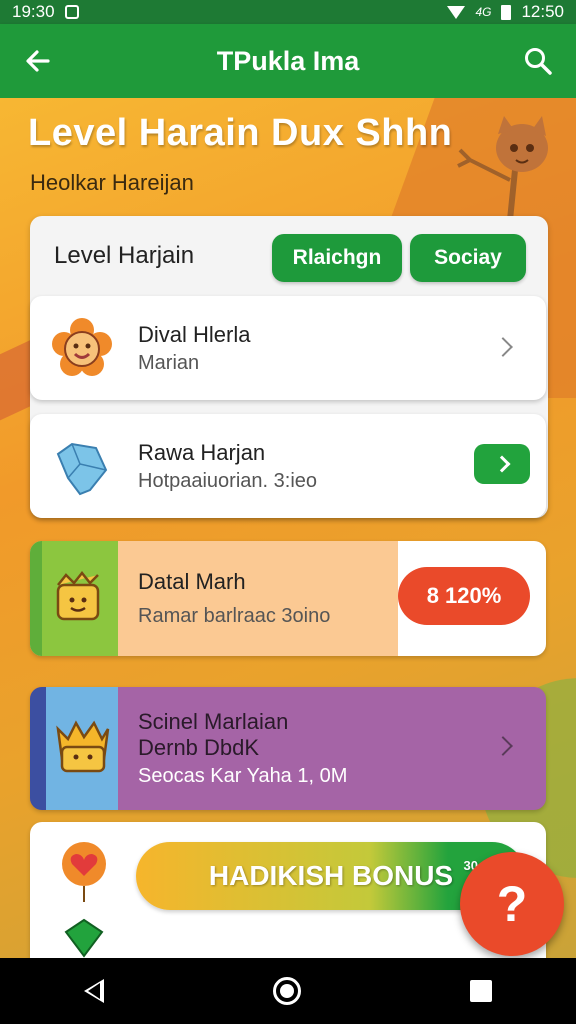 The height and width of the screenshot is (1024, 576). I want to click on row-subtitle: Marian, so click(169, 363).